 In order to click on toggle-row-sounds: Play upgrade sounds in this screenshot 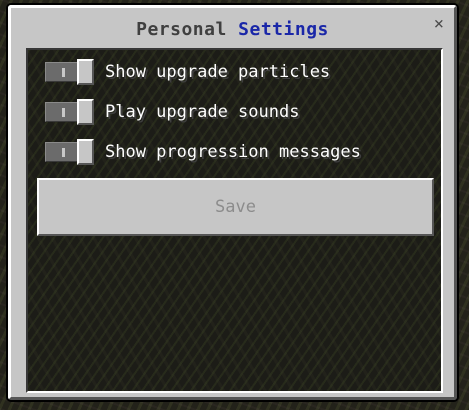, I will do `click(172, 112)`.